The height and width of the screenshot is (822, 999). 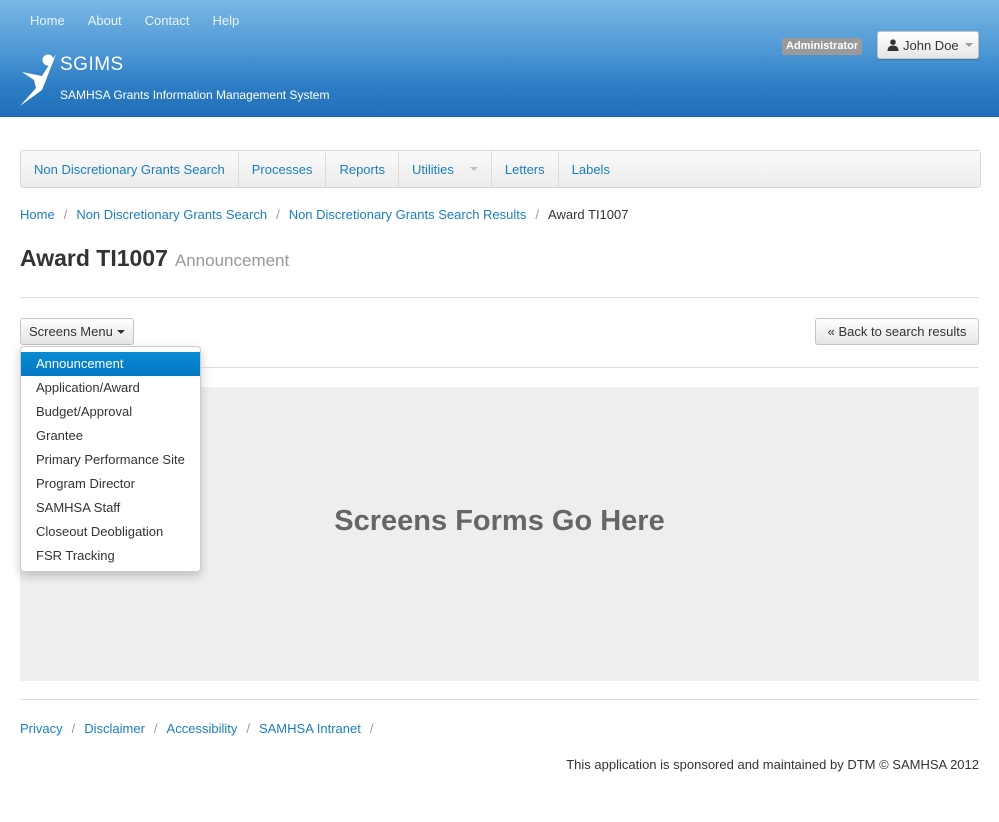 What do you see at coordinates (110, 364) in the screenshot?
I see `menu-item-announcement: Announcement` at bounding box center [110, 364].